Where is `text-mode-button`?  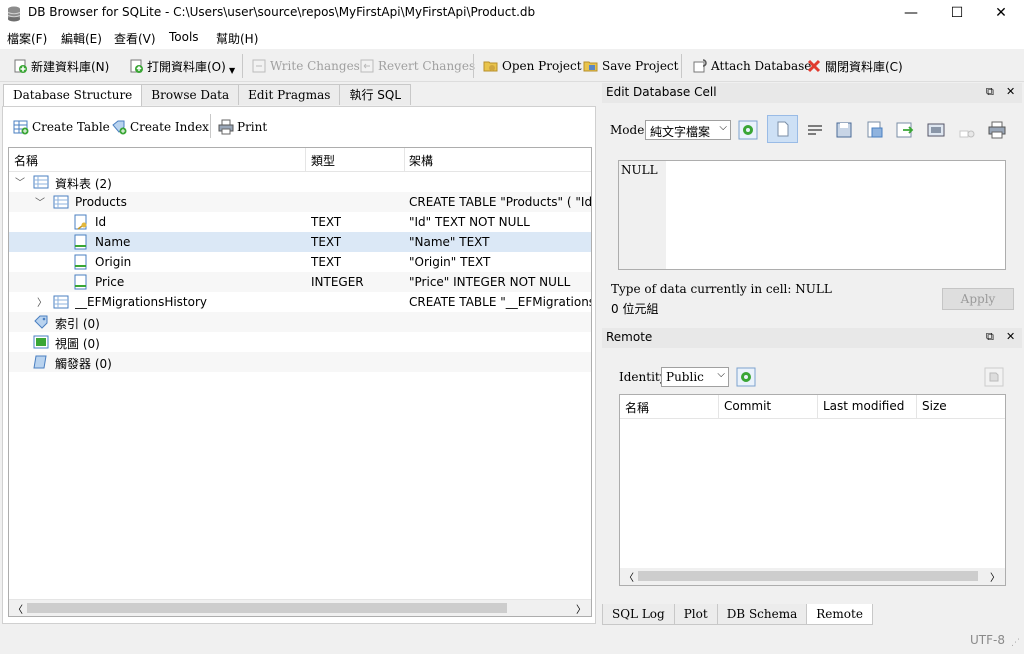 text-mode-button is located at coordinates (782, 129).